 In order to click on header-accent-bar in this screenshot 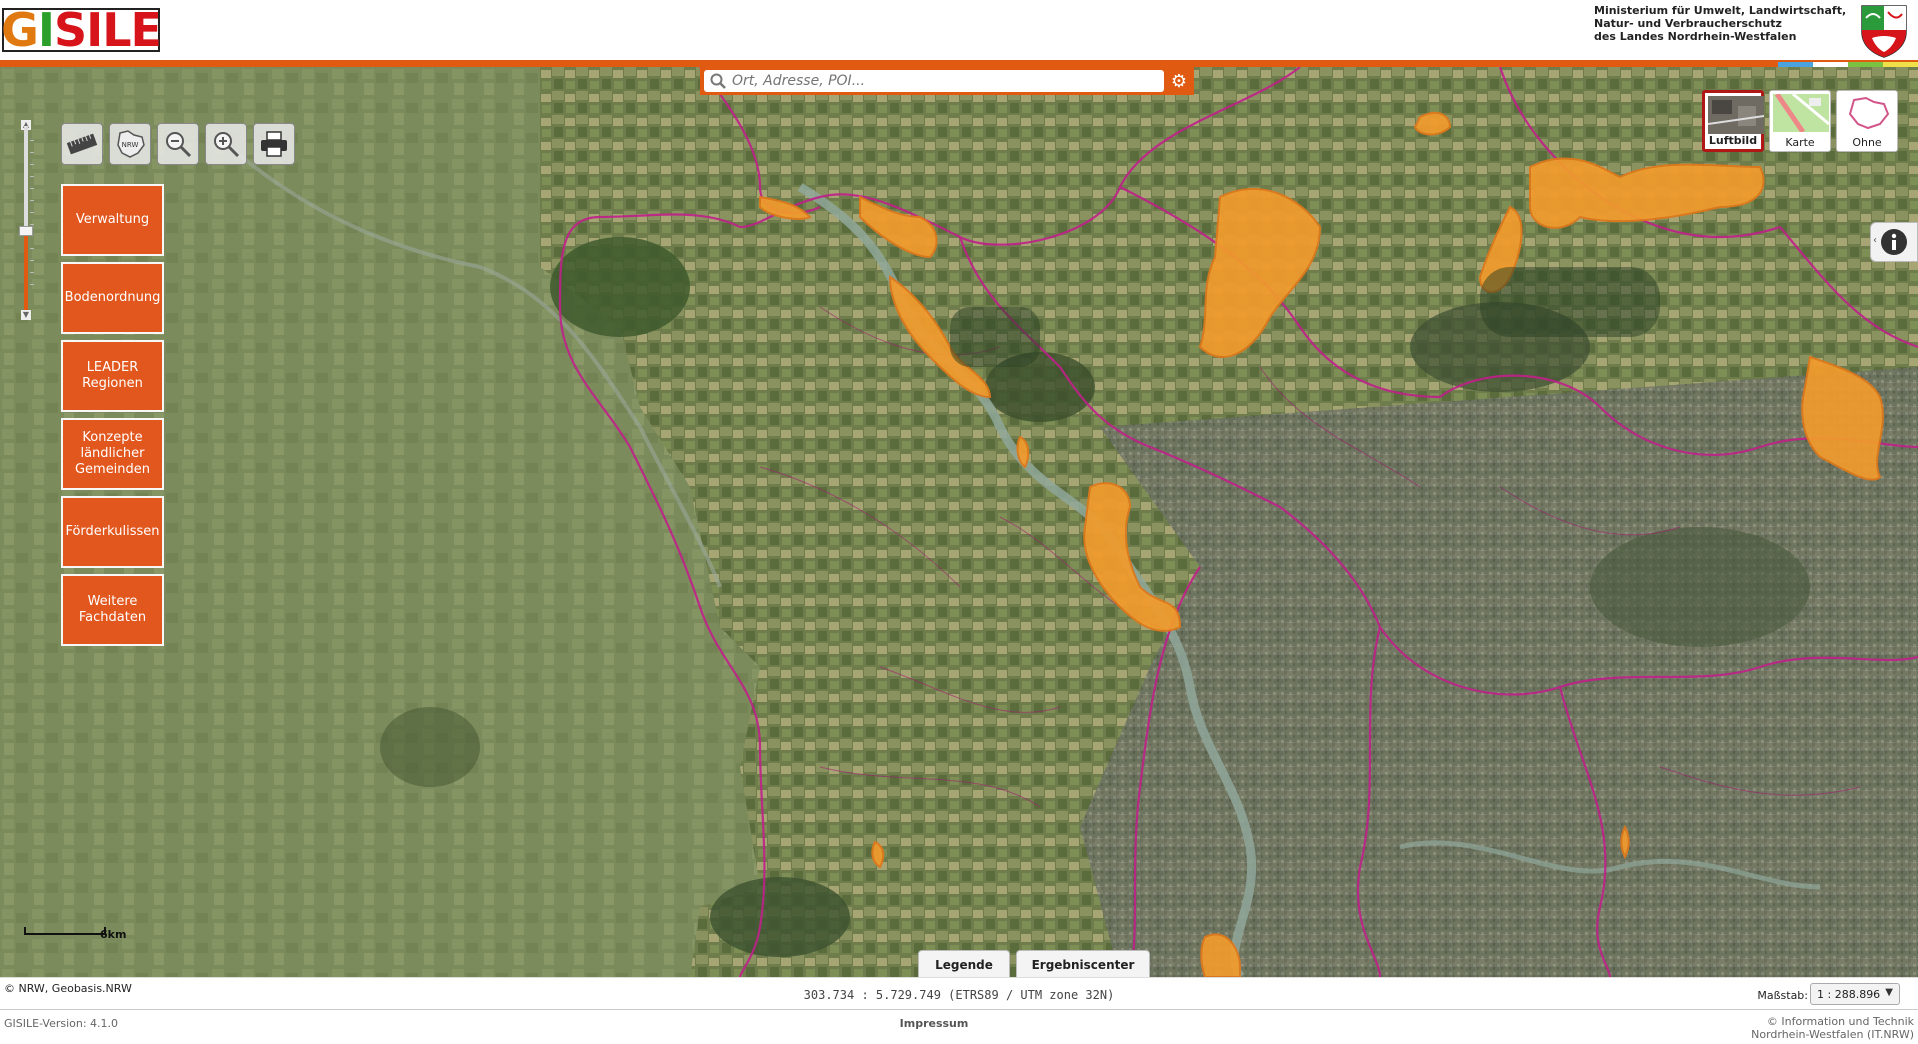, I will do `click(959, 63)`.